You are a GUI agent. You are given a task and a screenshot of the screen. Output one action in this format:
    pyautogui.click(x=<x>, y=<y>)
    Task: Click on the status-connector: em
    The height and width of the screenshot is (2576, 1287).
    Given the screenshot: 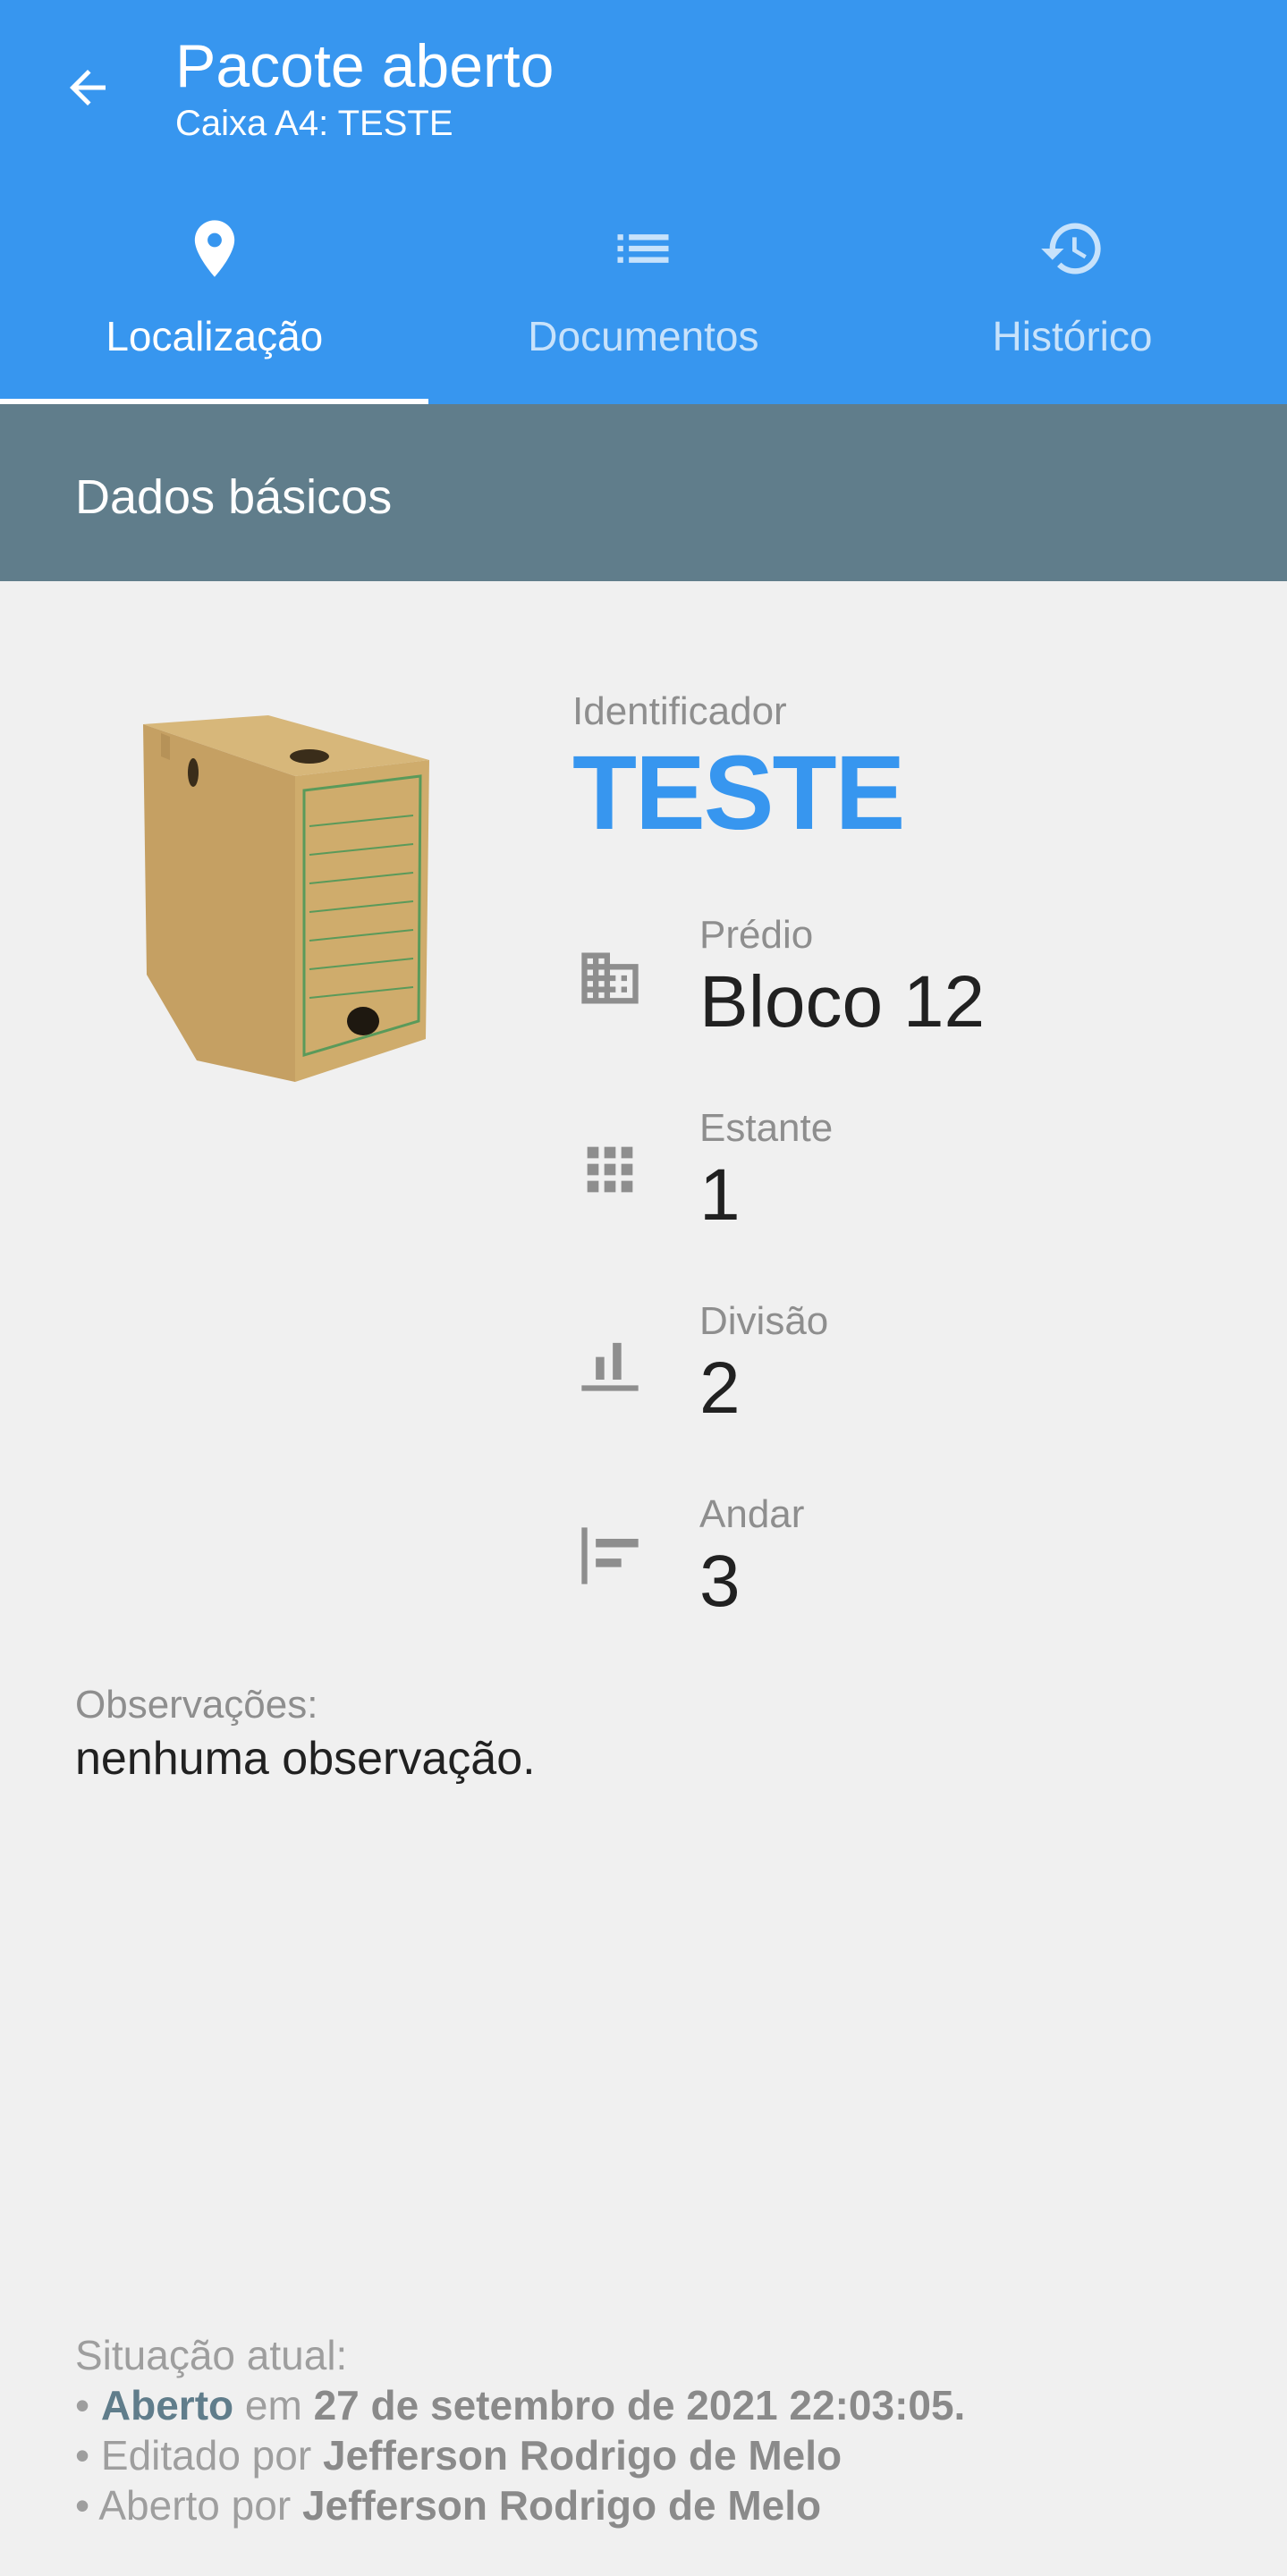 What is the action you would take?
    pyautogui.click(x=273, y=2405)
    